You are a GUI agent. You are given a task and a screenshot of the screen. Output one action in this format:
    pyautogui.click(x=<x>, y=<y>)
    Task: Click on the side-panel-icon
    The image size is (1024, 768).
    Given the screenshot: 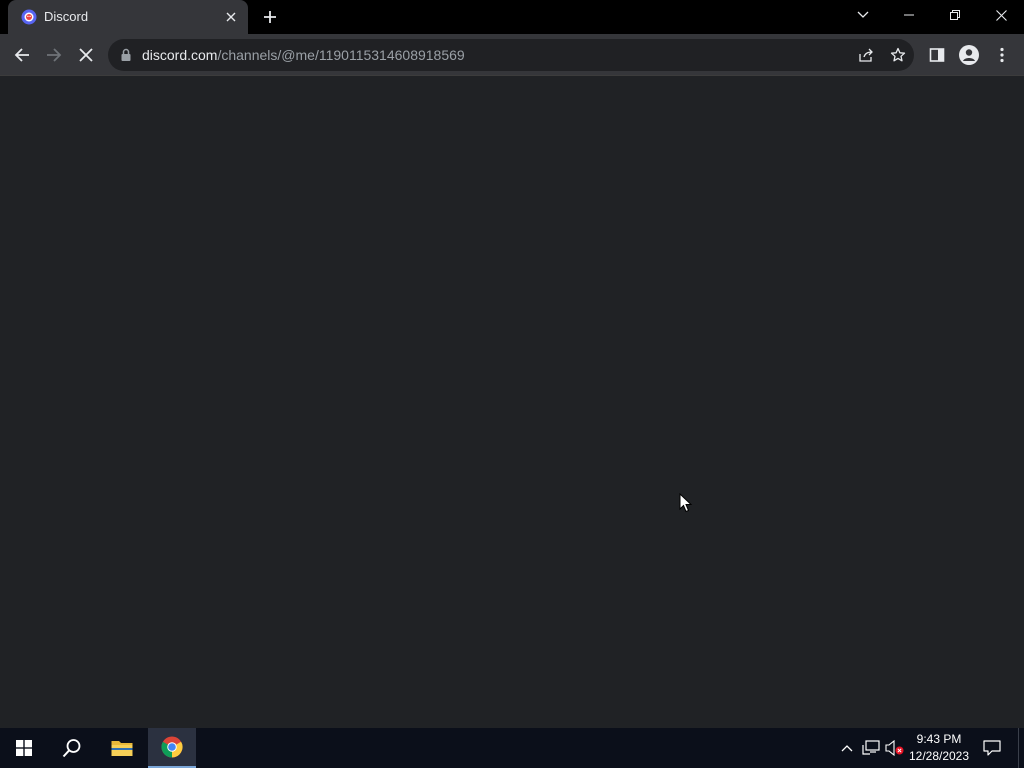 What is the action you would take?
    pyautogui.click(x=937, y=55)
    